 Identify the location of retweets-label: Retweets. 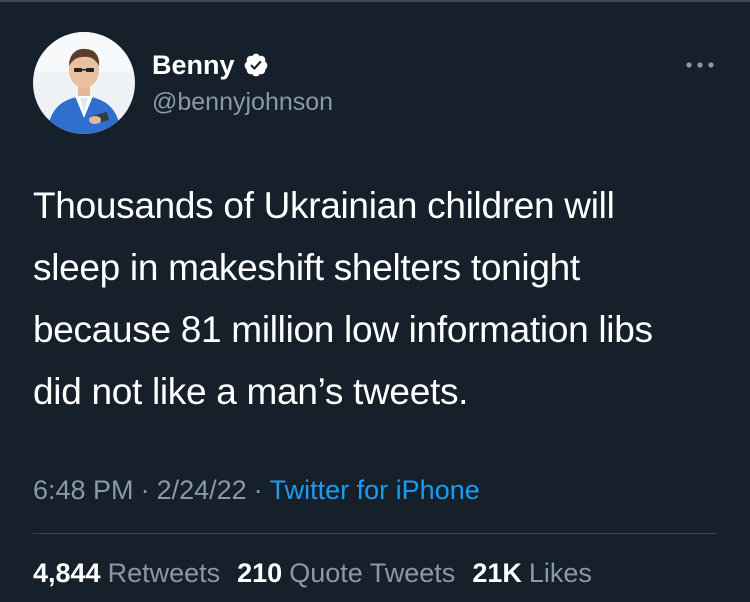
(164, 573).